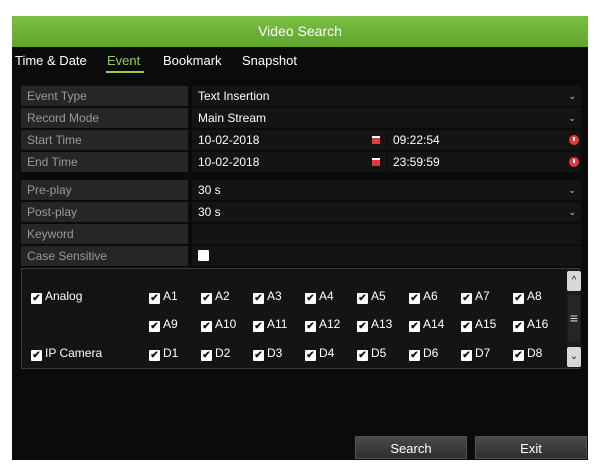  What do you see at coordinates (527, 353) in the screenshot?
I see `ip-camera-channel-checkbox: ✔ D8` at bounding box center [527, 353].